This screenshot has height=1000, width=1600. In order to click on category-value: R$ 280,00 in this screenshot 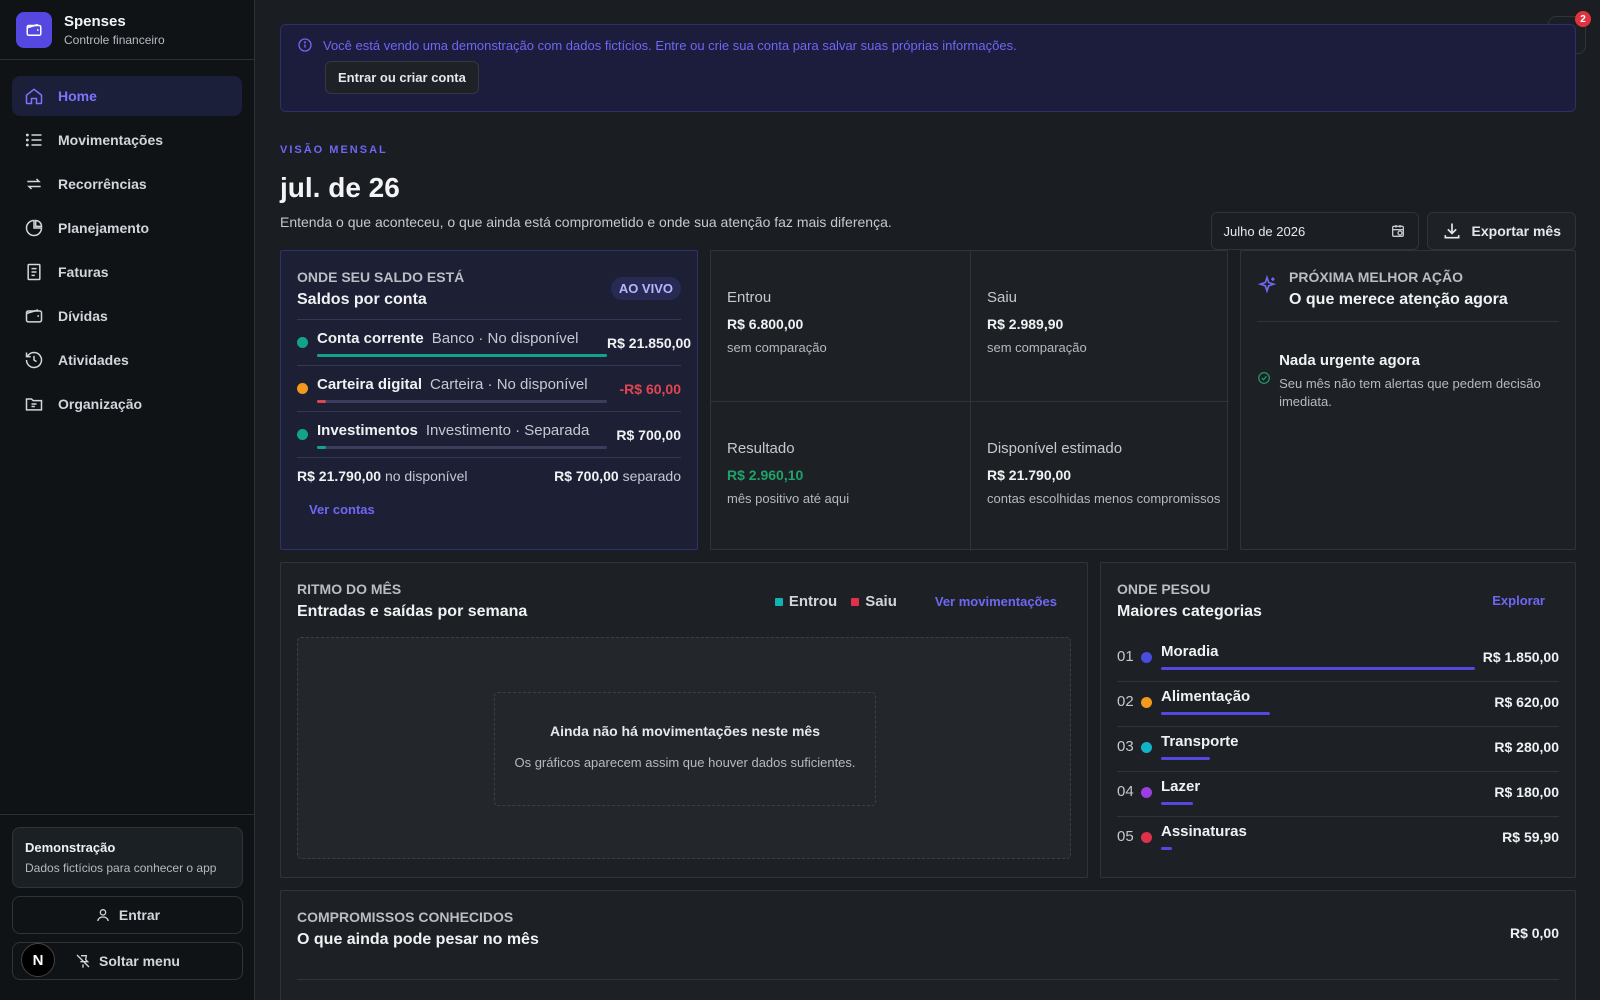, I will do `click(1526, 747)`.